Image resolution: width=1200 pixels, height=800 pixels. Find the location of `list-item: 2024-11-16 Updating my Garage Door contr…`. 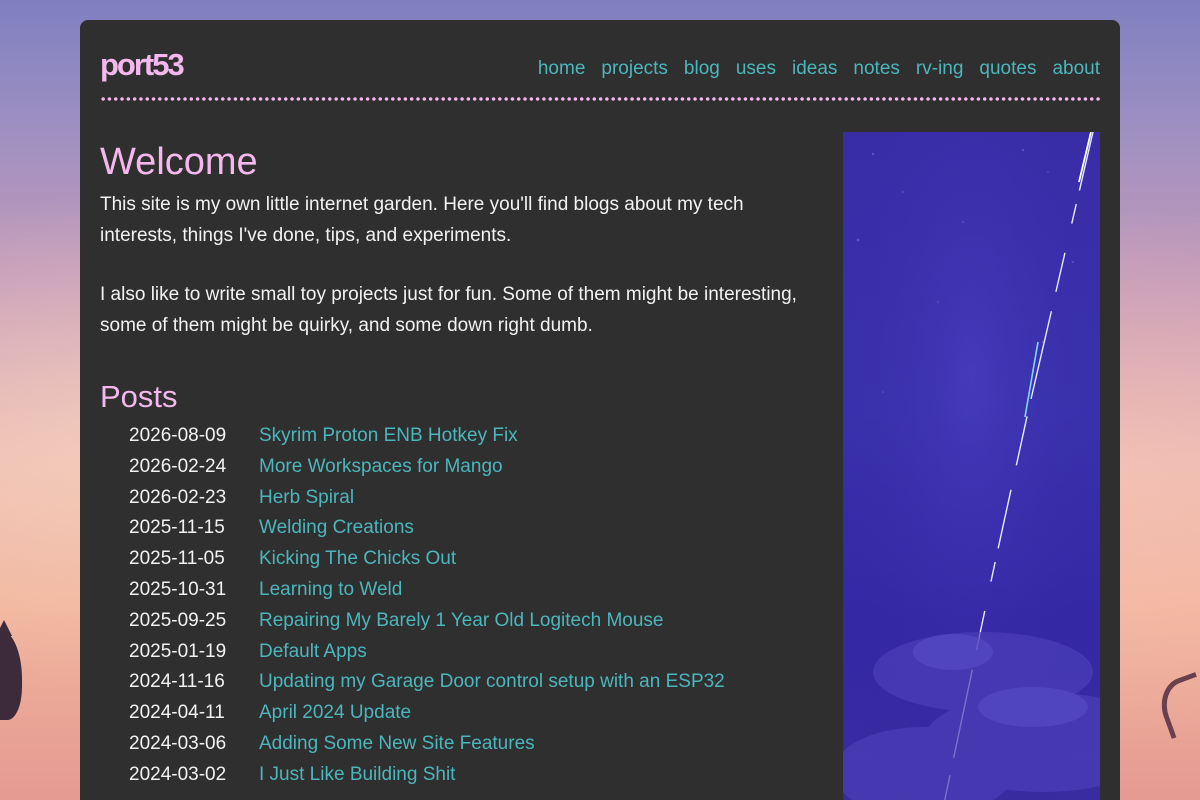

list-item: 2024-11-16 Updating my Garage Door contr… is located at coordinates (474, 682).